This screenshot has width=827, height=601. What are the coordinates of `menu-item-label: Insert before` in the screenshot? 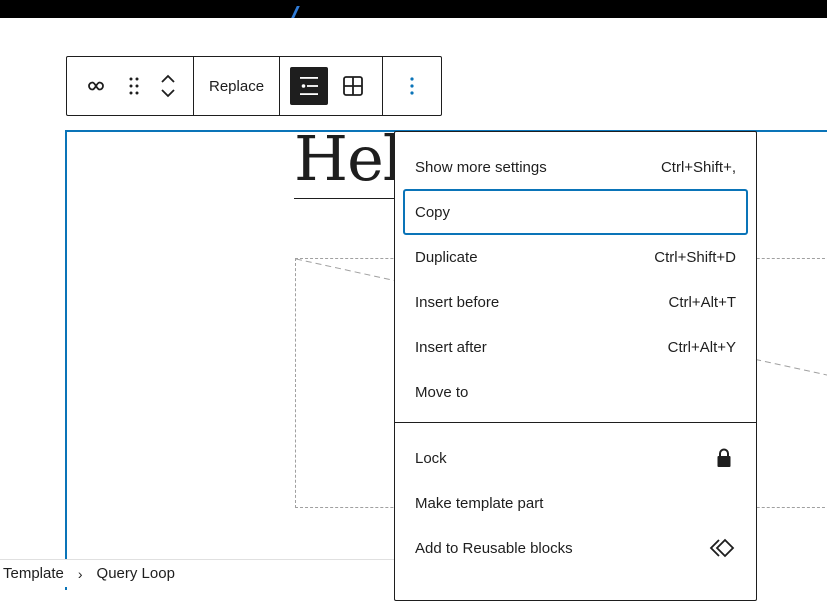 It's located at (457, 302).